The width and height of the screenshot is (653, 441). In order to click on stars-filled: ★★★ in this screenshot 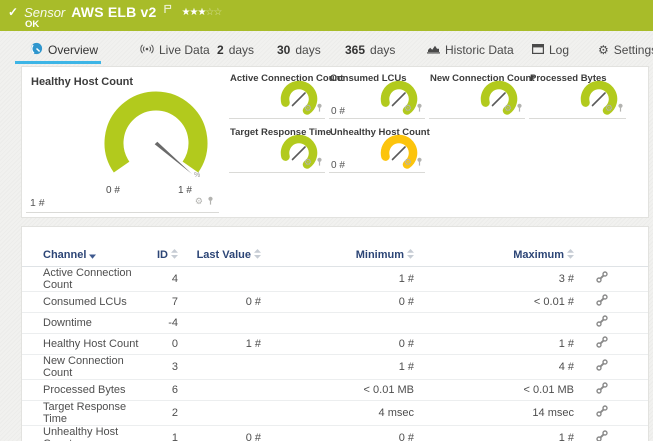, I will do `click(194, 12)`.